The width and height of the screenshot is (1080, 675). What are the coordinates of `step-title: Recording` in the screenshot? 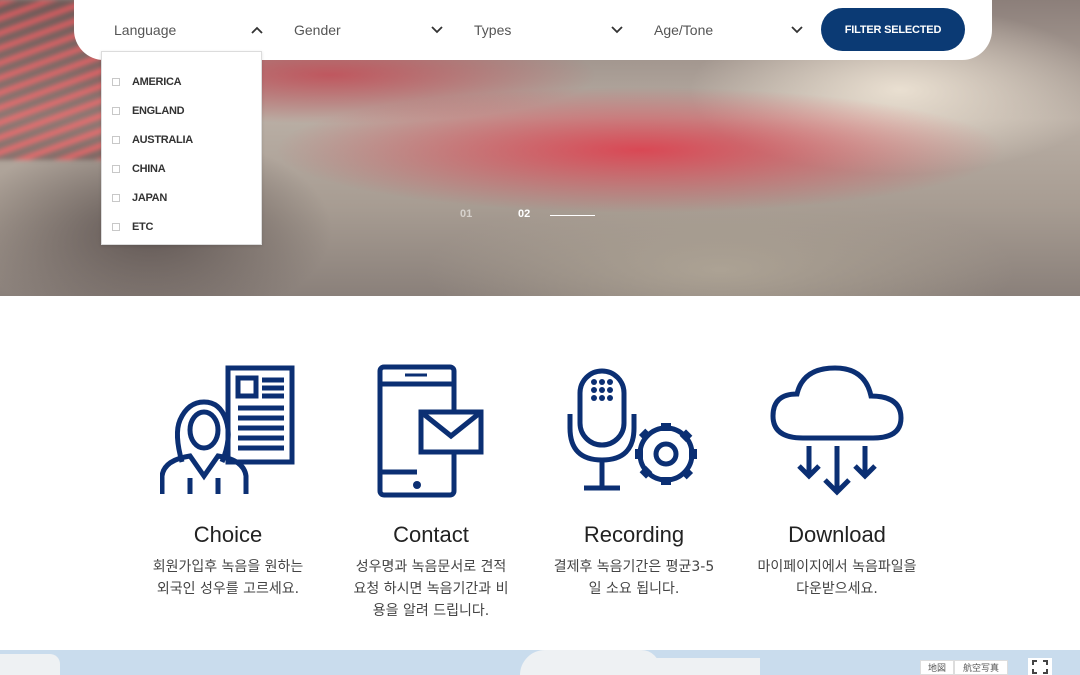 It's located at (634, 534).